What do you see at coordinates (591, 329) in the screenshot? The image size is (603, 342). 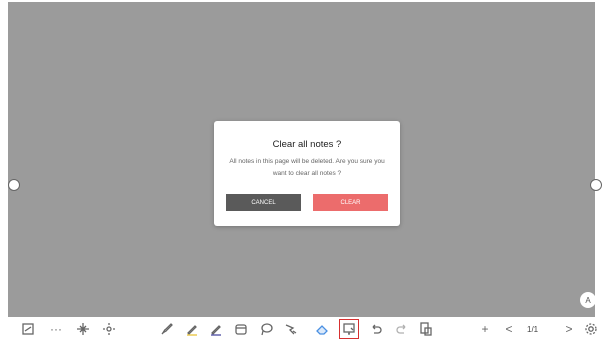 I see `settings-icon` at bounding box center [591, 329].